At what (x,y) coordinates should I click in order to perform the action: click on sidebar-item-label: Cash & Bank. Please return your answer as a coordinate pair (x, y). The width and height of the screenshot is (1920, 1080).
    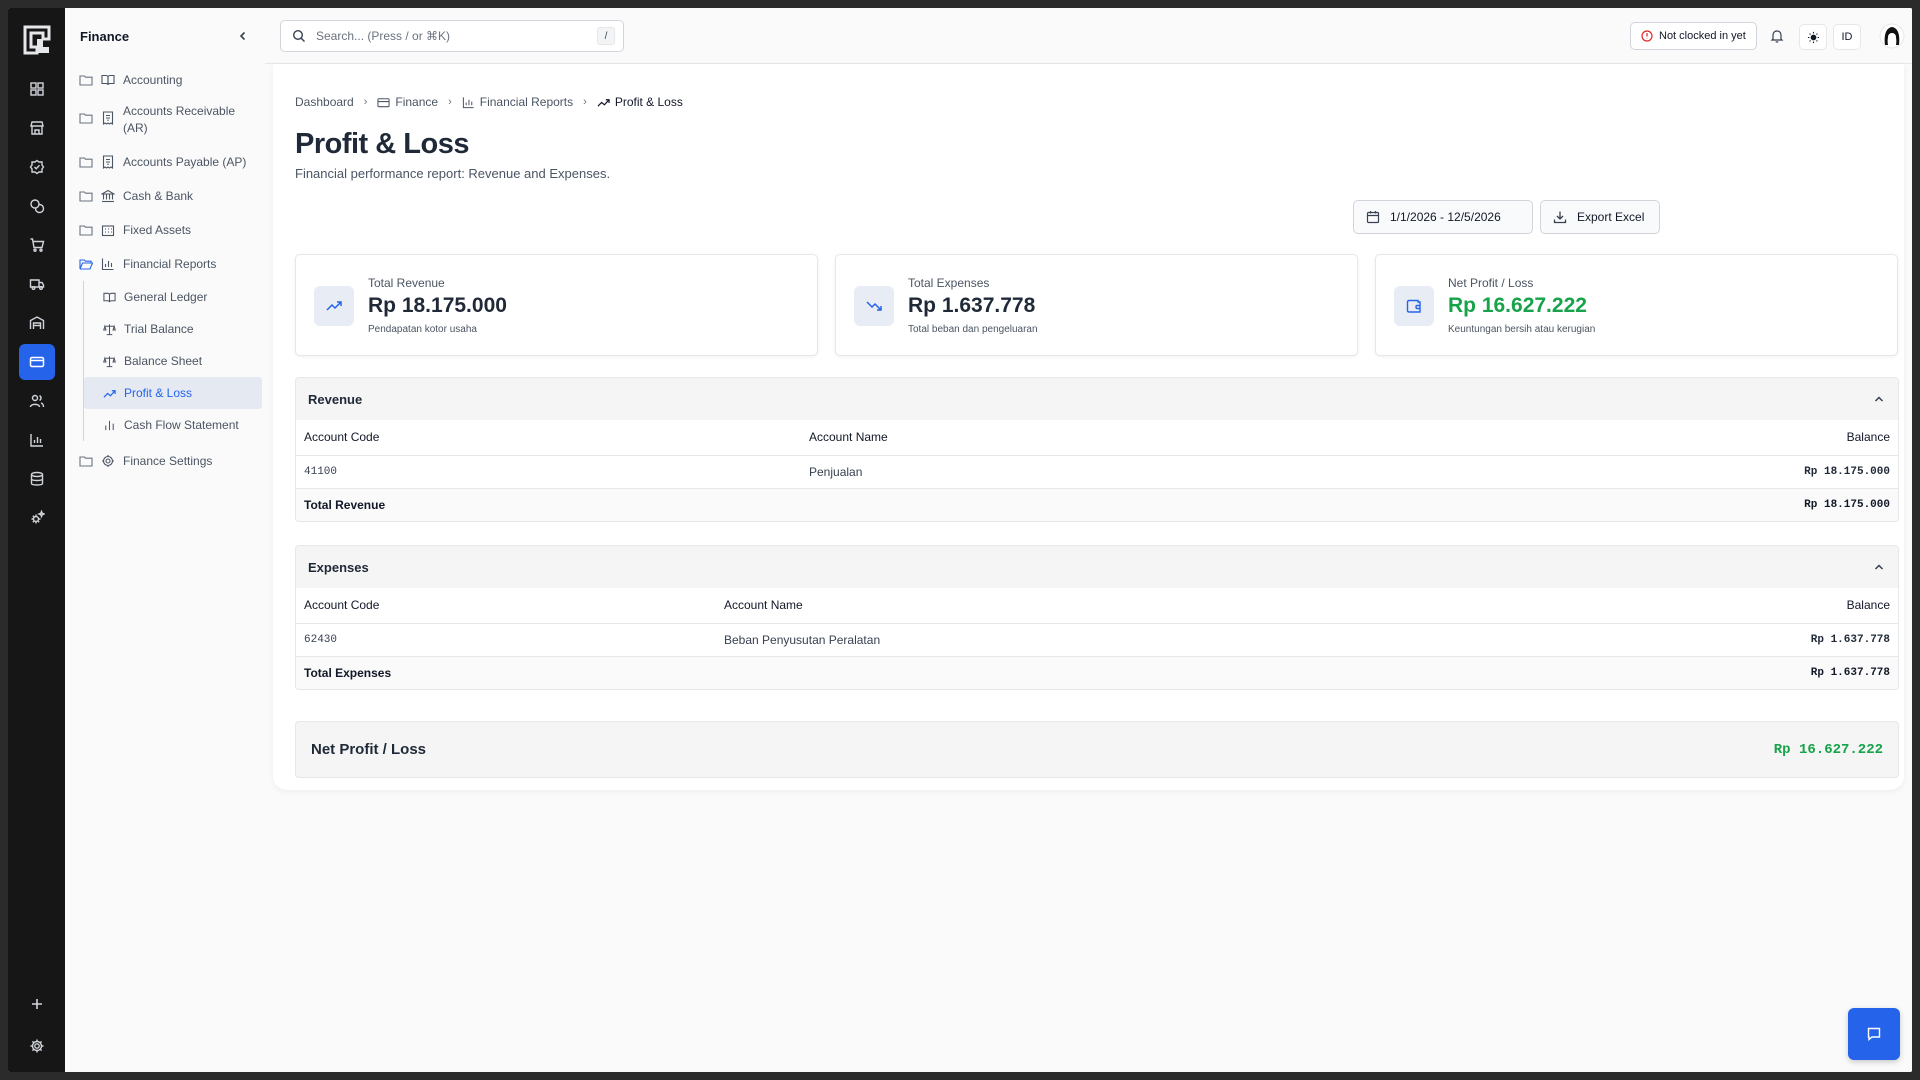
    Looking at the image, I should click on (158, 196).